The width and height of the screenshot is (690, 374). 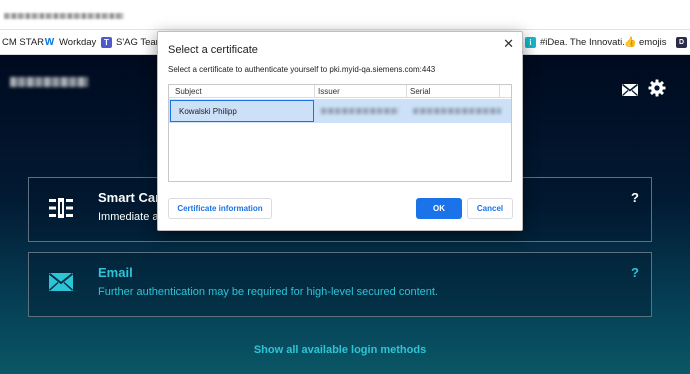 I want to click on table-row: Kowalski Philipp, so click(x=340, y=111).